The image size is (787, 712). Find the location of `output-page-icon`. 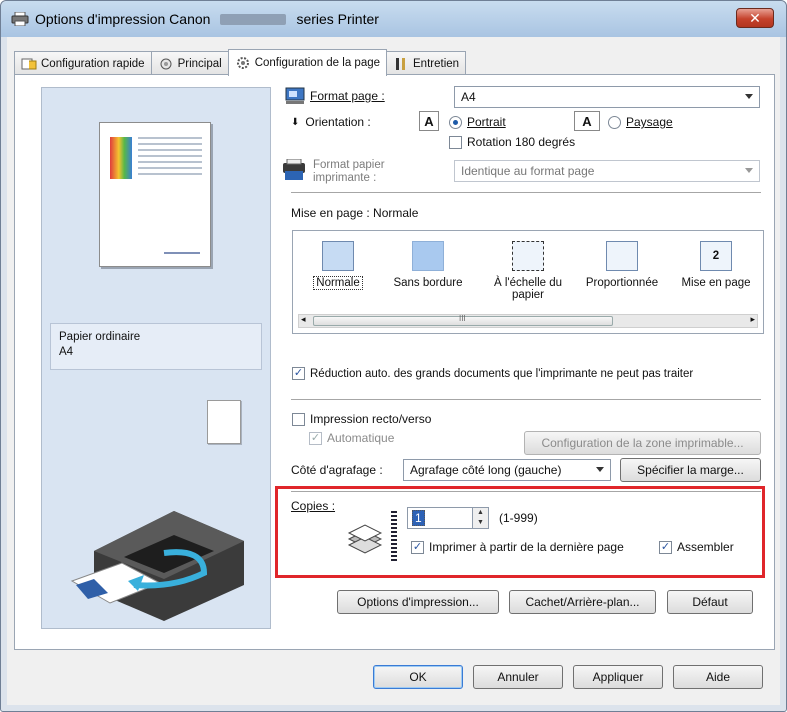

output-page-icon is located at coordinates (224, 422).